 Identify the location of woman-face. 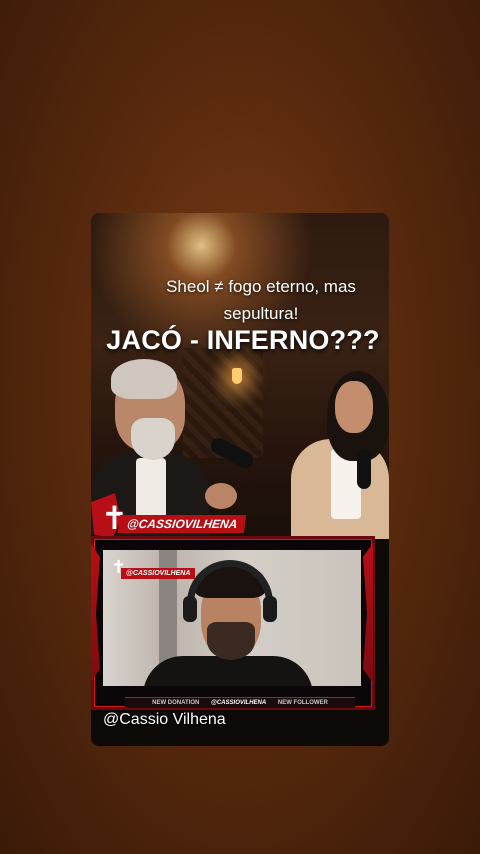
(354, 407).